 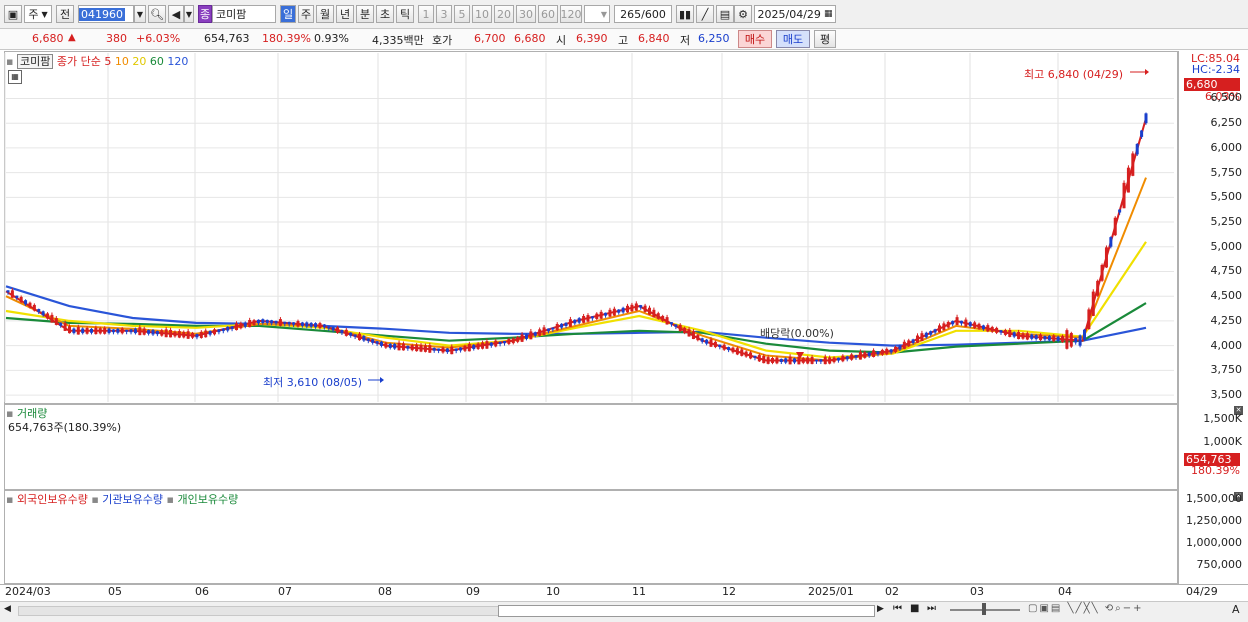 What do you see at coordinates (121, 61) in the screenshot?
I see `ma-10-label: 10` at bounding box center [121, 61].